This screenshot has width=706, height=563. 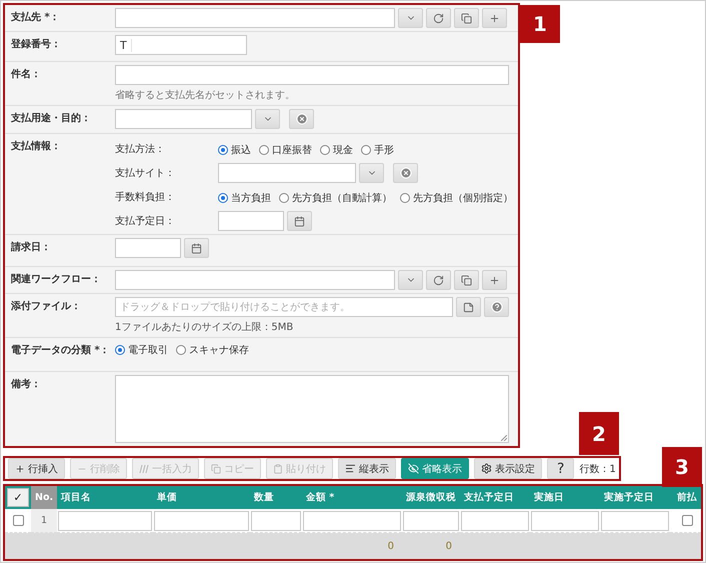 What do you see at coordinates (682, 467) in the screenshot?
I see `callout-number: 3` at bounding box center [682, 467].